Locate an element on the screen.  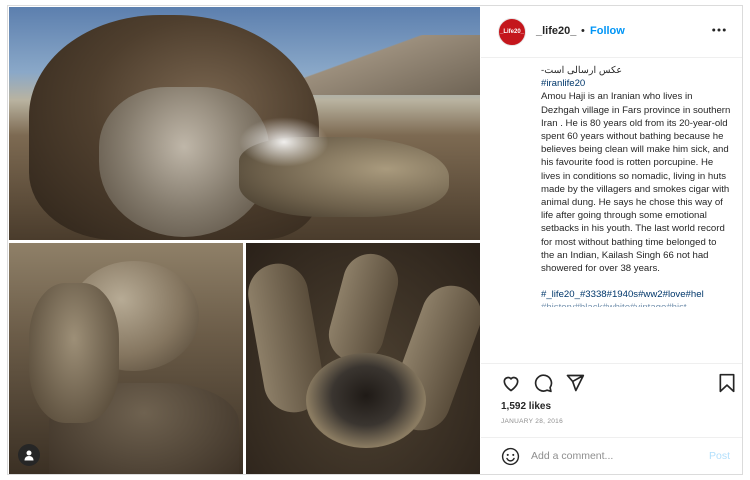
post-comment-button: Post is located at coordinates (719, 456).